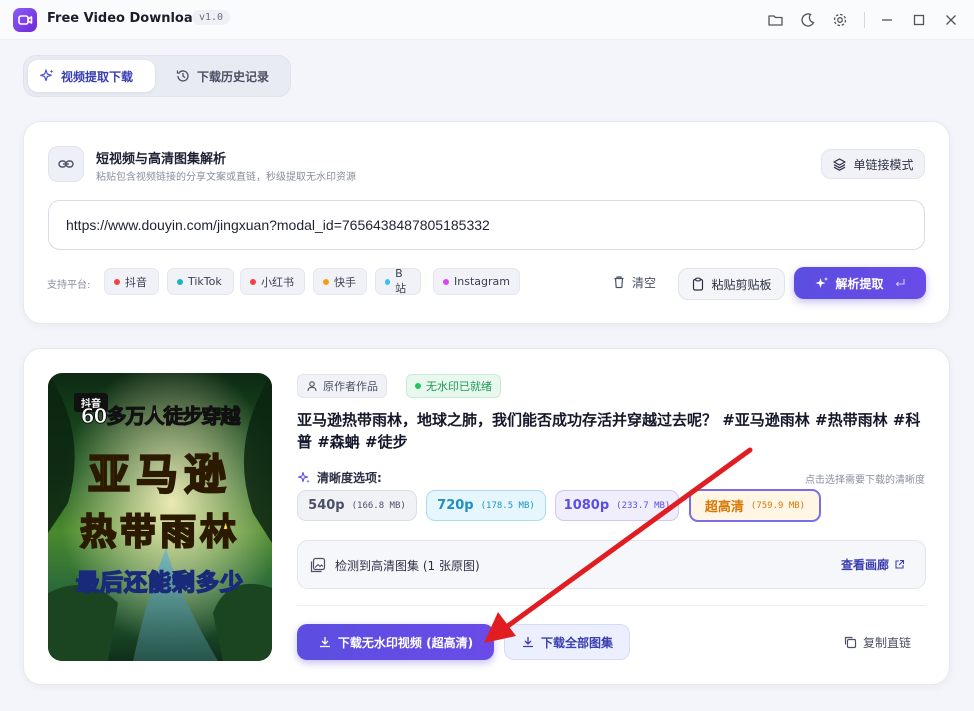 The height and width of the screenshot is (711, 974). Describe the element at coordinates (97, 76) in the screenshot. I see `tab-label: 视频提取下载` at that location.